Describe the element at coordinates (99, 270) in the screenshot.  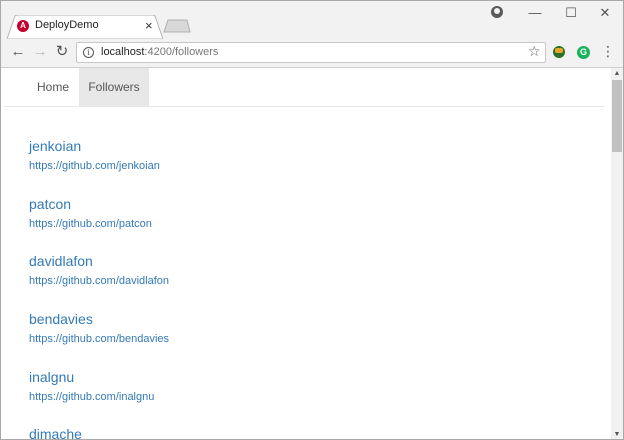
I see `follower-item: davidlafon https://github.com/davidlafon` at that location.